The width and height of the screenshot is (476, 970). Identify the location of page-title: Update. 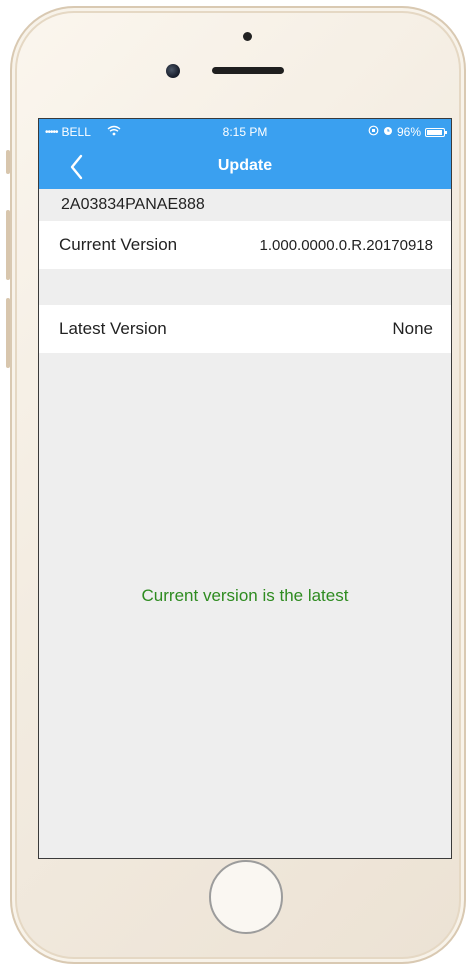
(245, 165).